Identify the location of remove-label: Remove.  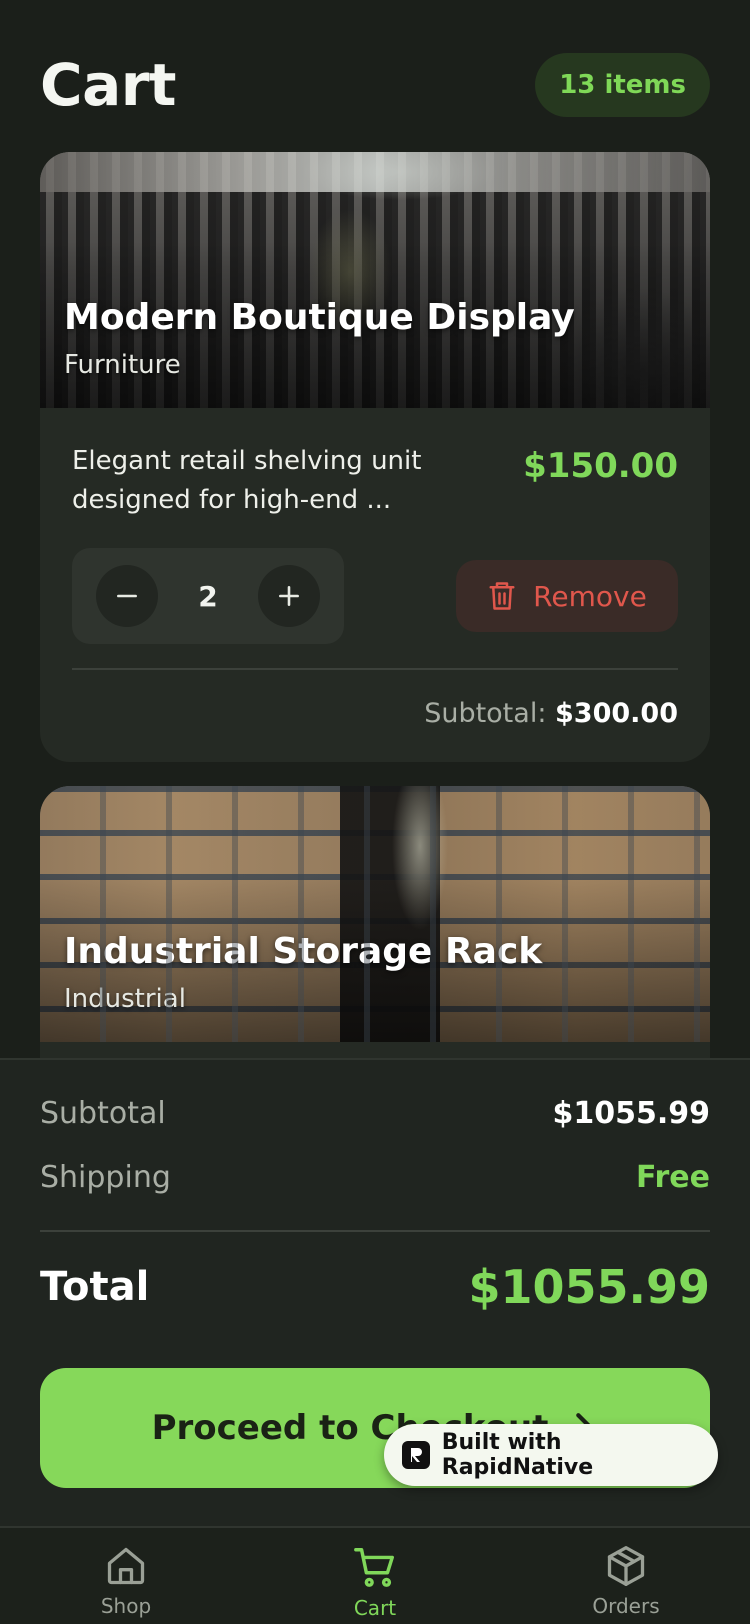
(590, 596).